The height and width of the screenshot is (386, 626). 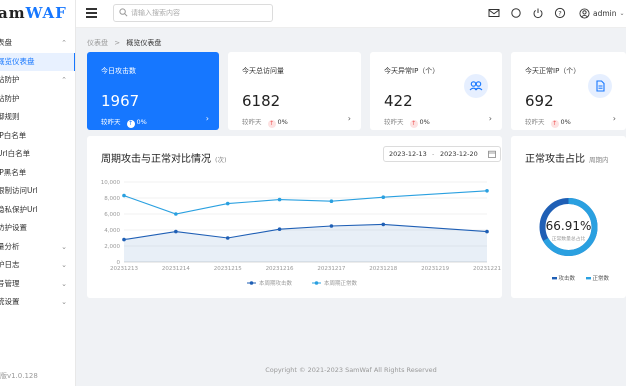 I want to click on x-tick-label: 20231213, so click(x=124, y=269).